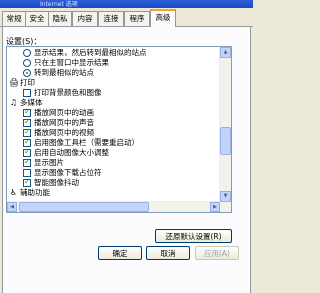 The width and height of the screenshot is (320, 293). I want to click on list-item-label: 打印背景颜色和图像, so click(68, 92).